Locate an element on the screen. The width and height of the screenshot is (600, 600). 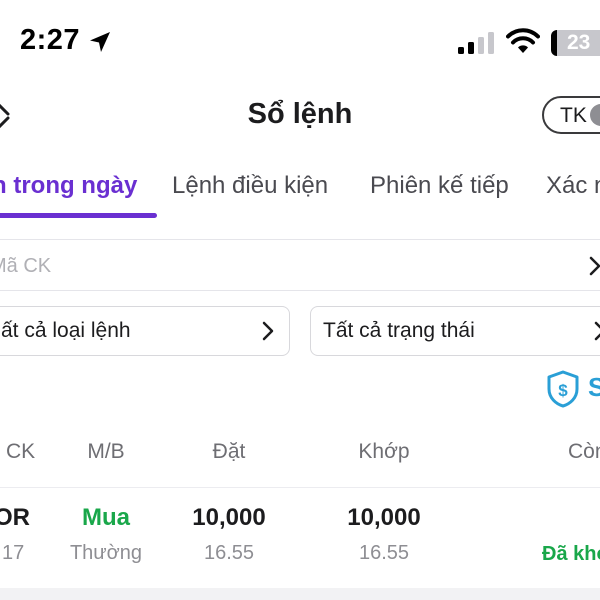
symbol-search-input is located at coordinates (300, 266).